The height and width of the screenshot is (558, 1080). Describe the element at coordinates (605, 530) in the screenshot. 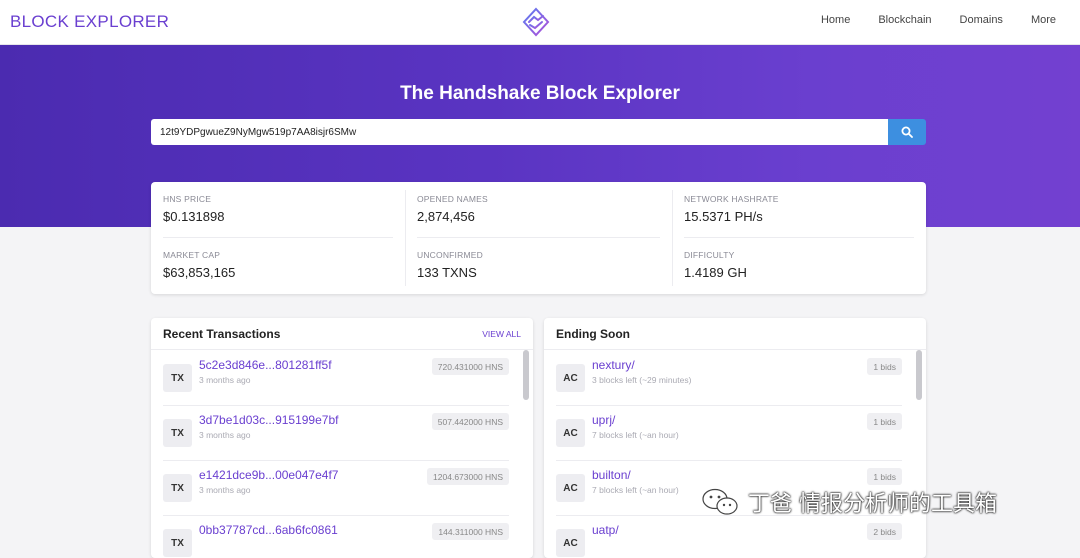

I see `auction-name-link: uatp/` at that location.